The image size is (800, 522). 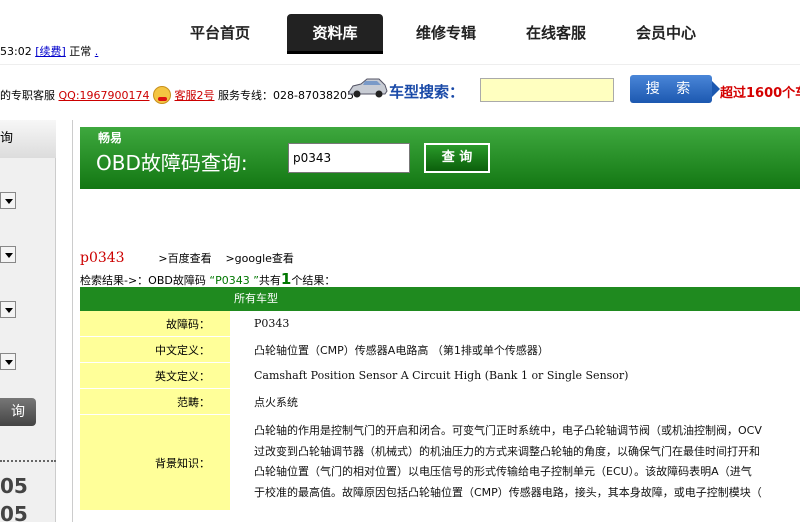 What do you see at coordinates (207, 279) in the screenshot?
I see `result-summary: 检索结果->：OBD故障码 “P0343 ”共有1个结果：` at bounding box center [207, 279].